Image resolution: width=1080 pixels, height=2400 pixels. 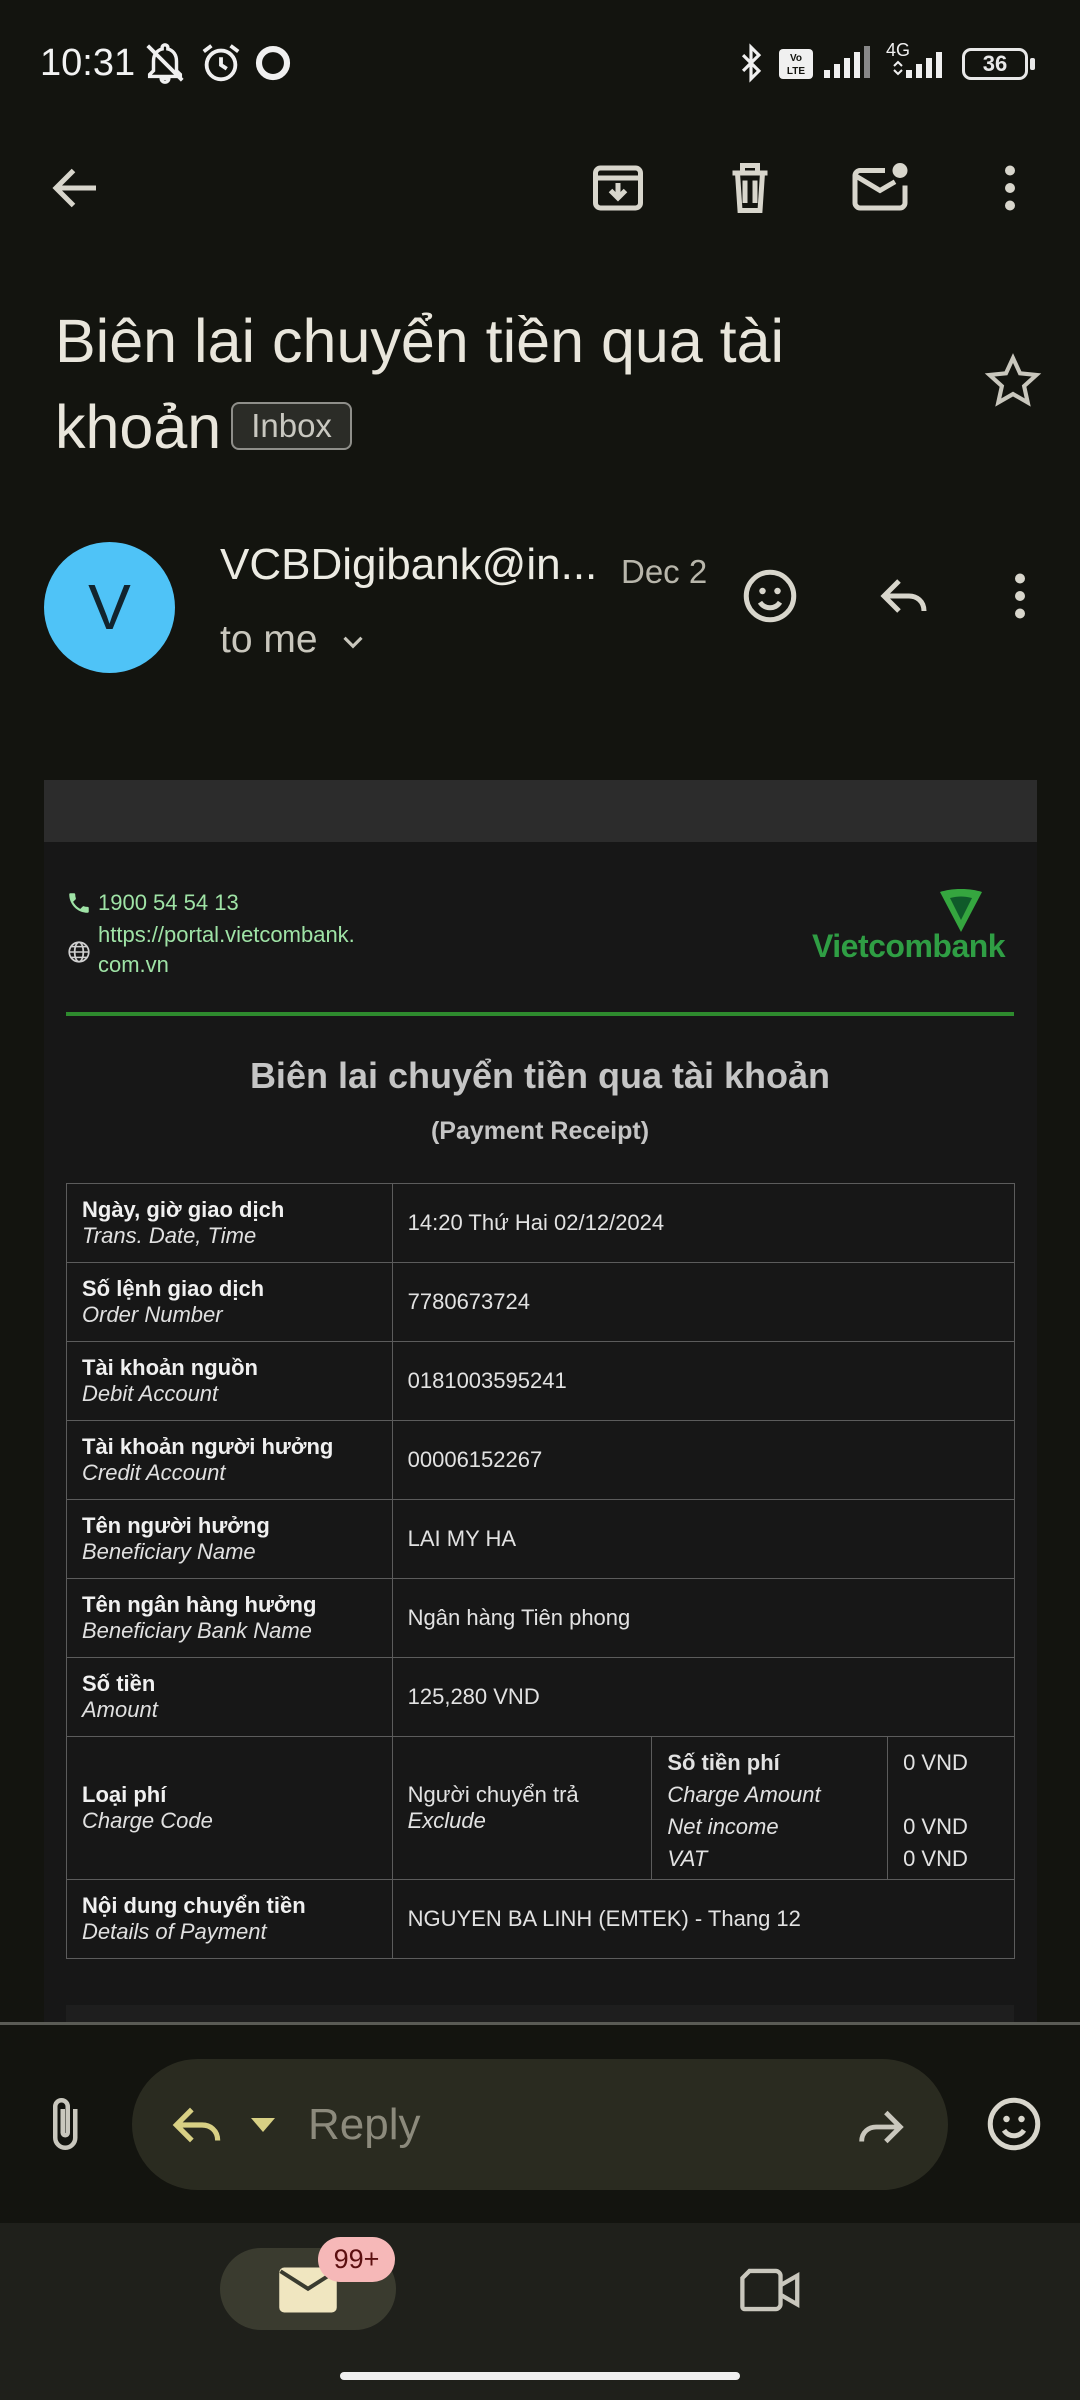 What do you see at coordinates (291, 425) in the screenshot?
I see `inbox-label-chip: Inbox` at bounding box center [291, 425].